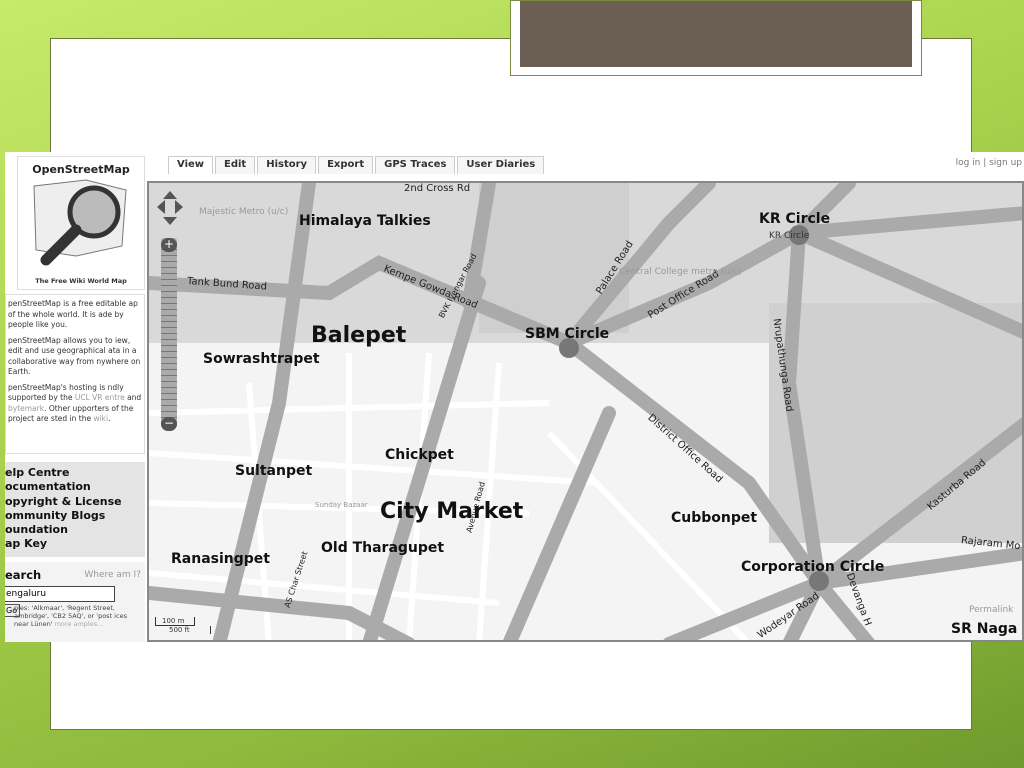 The image size is (1024, 768). I want to click on permalink: Permalink, so click(991, 610).